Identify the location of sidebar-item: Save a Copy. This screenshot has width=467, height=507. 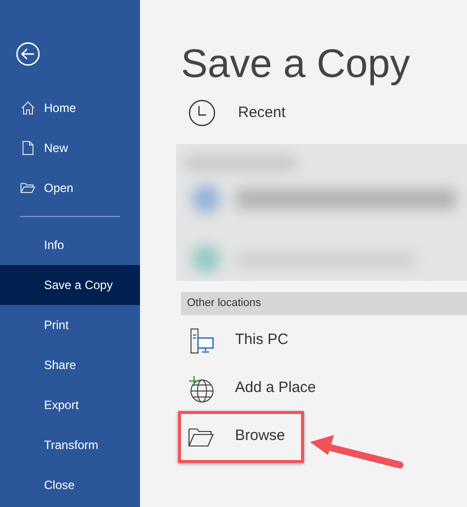
(70, 285).